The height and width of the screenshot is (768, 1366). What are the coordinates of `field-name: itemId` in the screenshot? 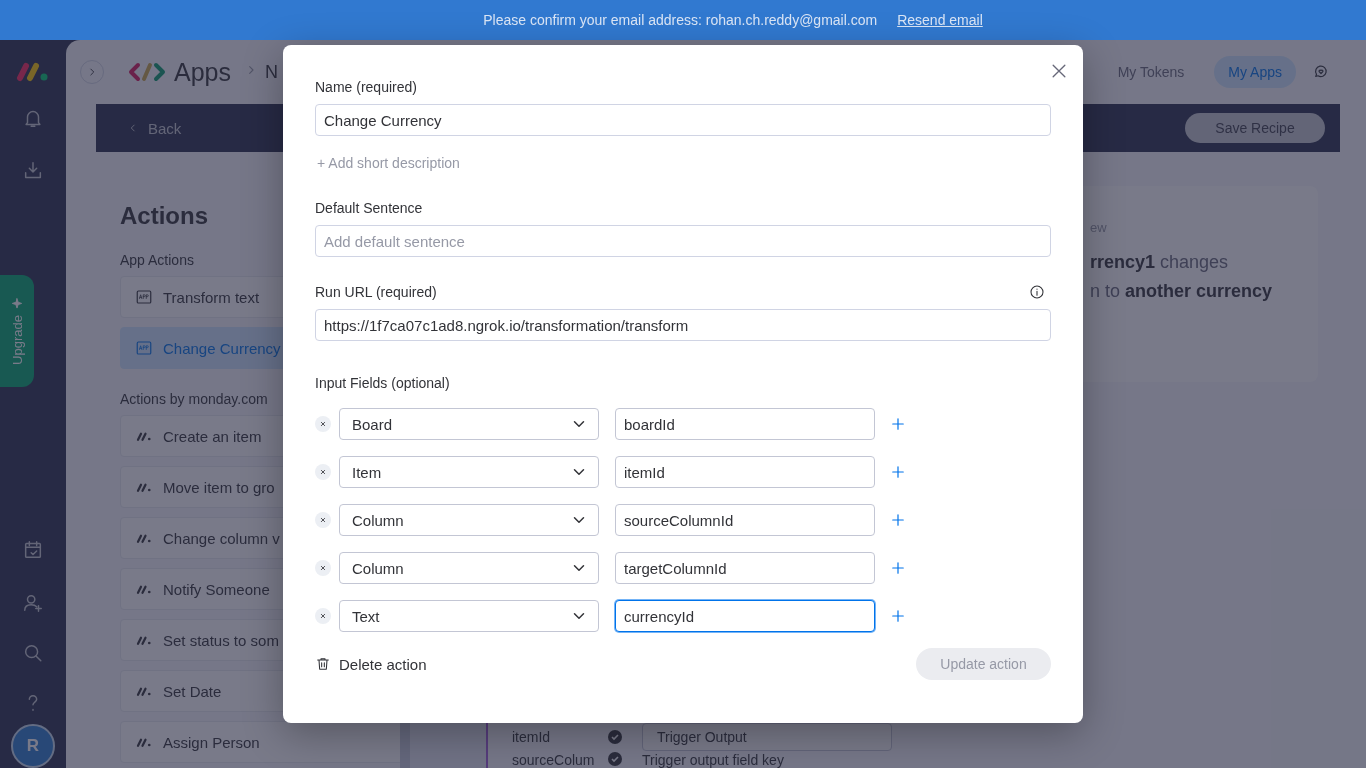 It's located at (532, 737).